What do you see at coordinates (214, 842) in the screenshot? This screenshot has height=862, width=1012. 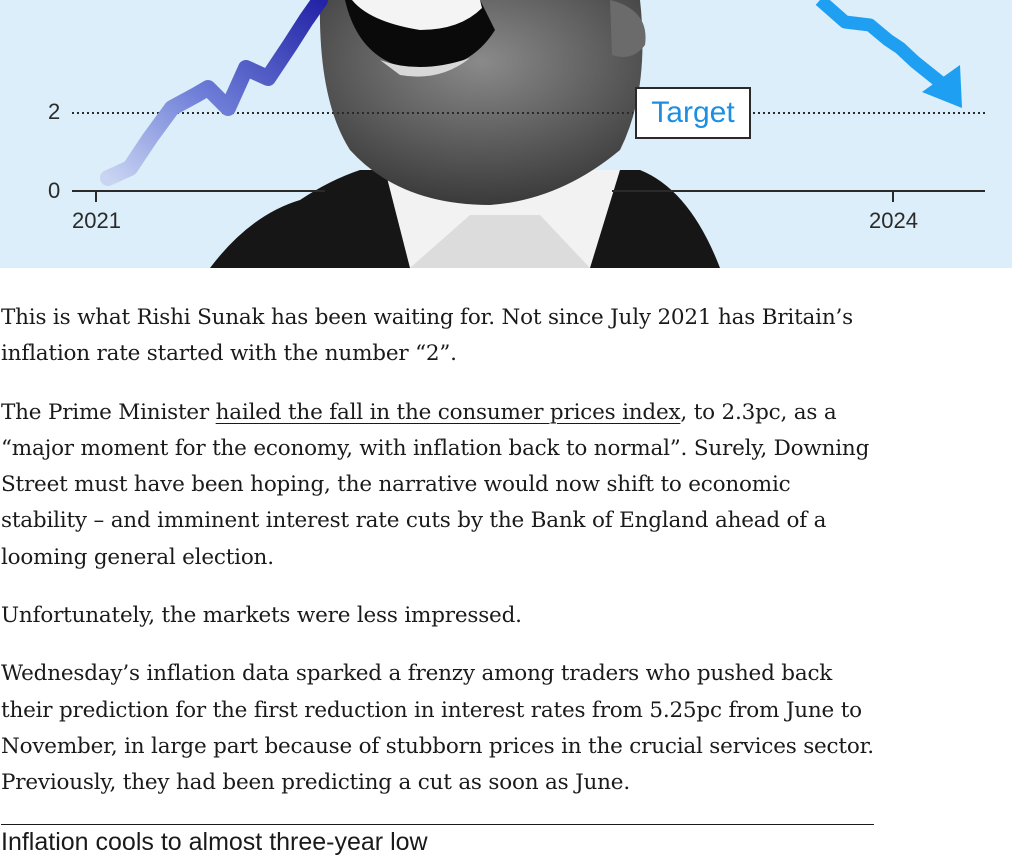 I see `chart-heading: Inflation cools to almost three-year low` at bounding box center [214, 842].